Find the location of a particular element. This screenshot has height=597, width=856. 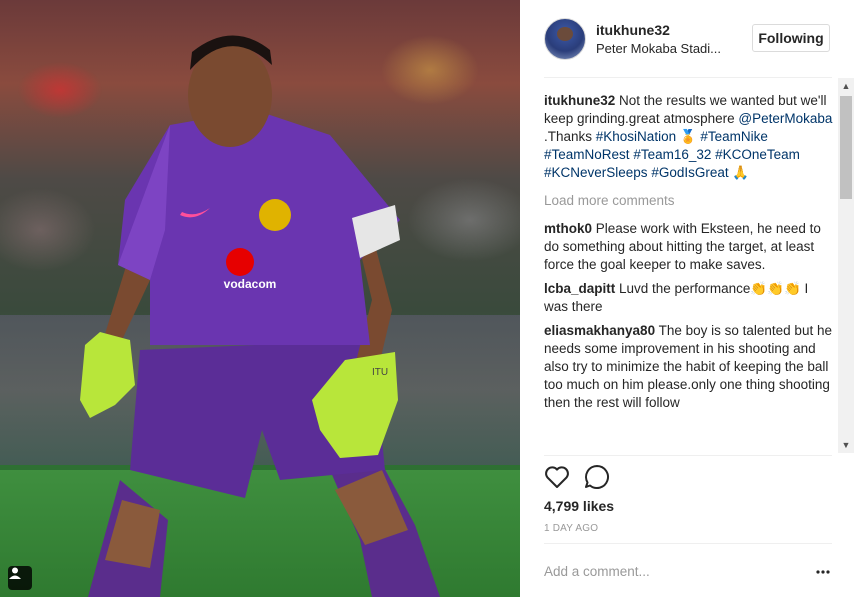

header-divider is located at coordinates (688, 77).